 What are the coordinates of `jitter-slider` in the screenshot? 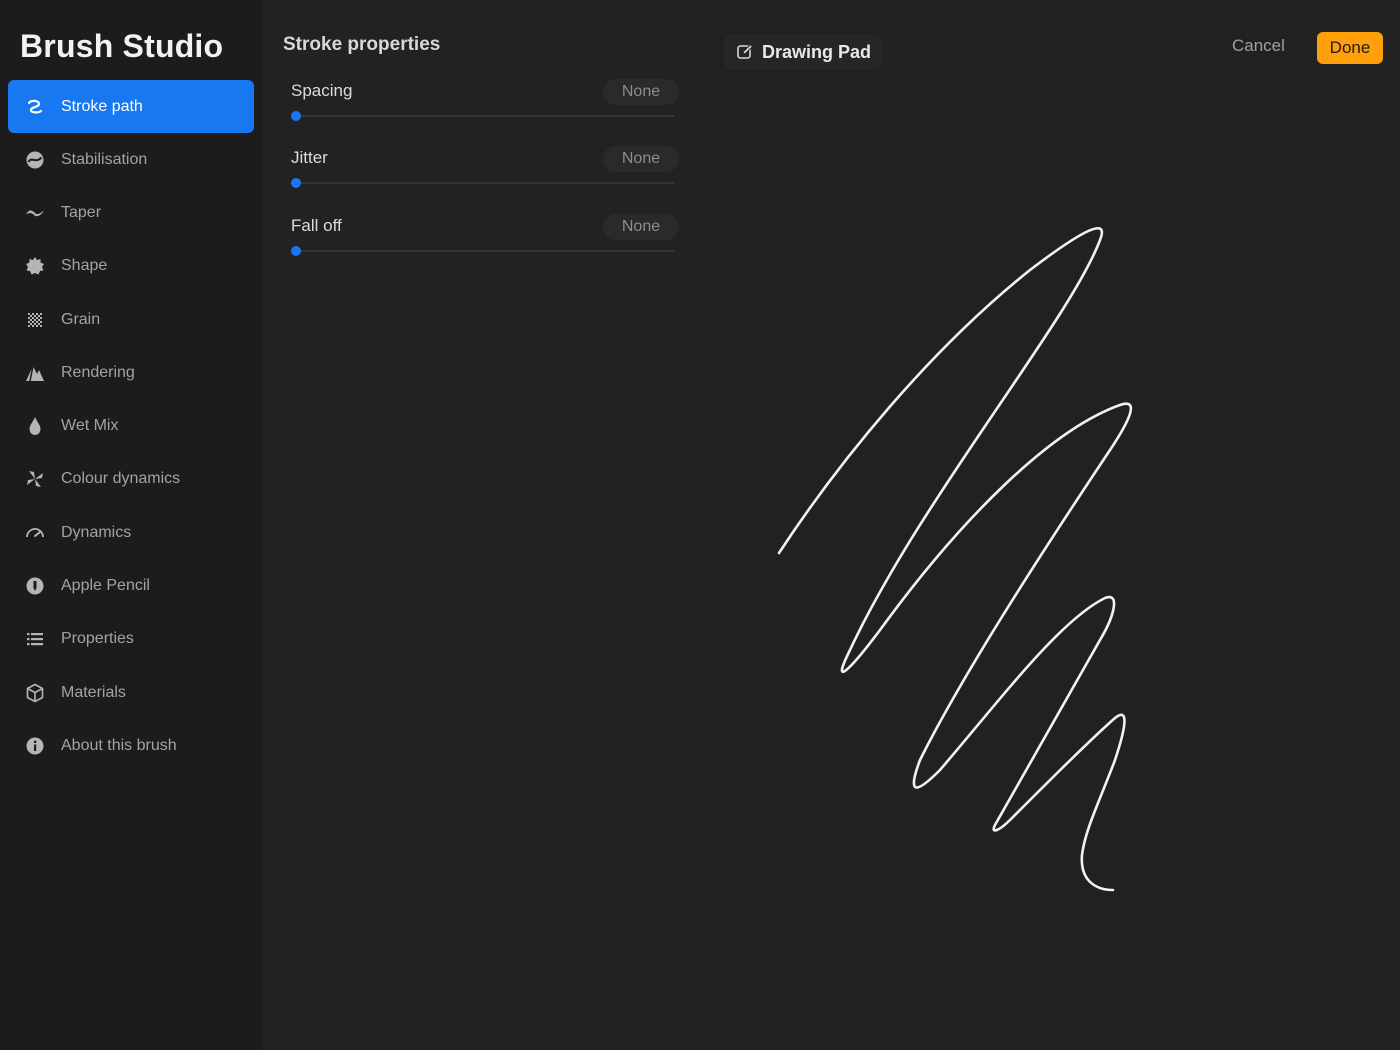 It's located at (483, 183).